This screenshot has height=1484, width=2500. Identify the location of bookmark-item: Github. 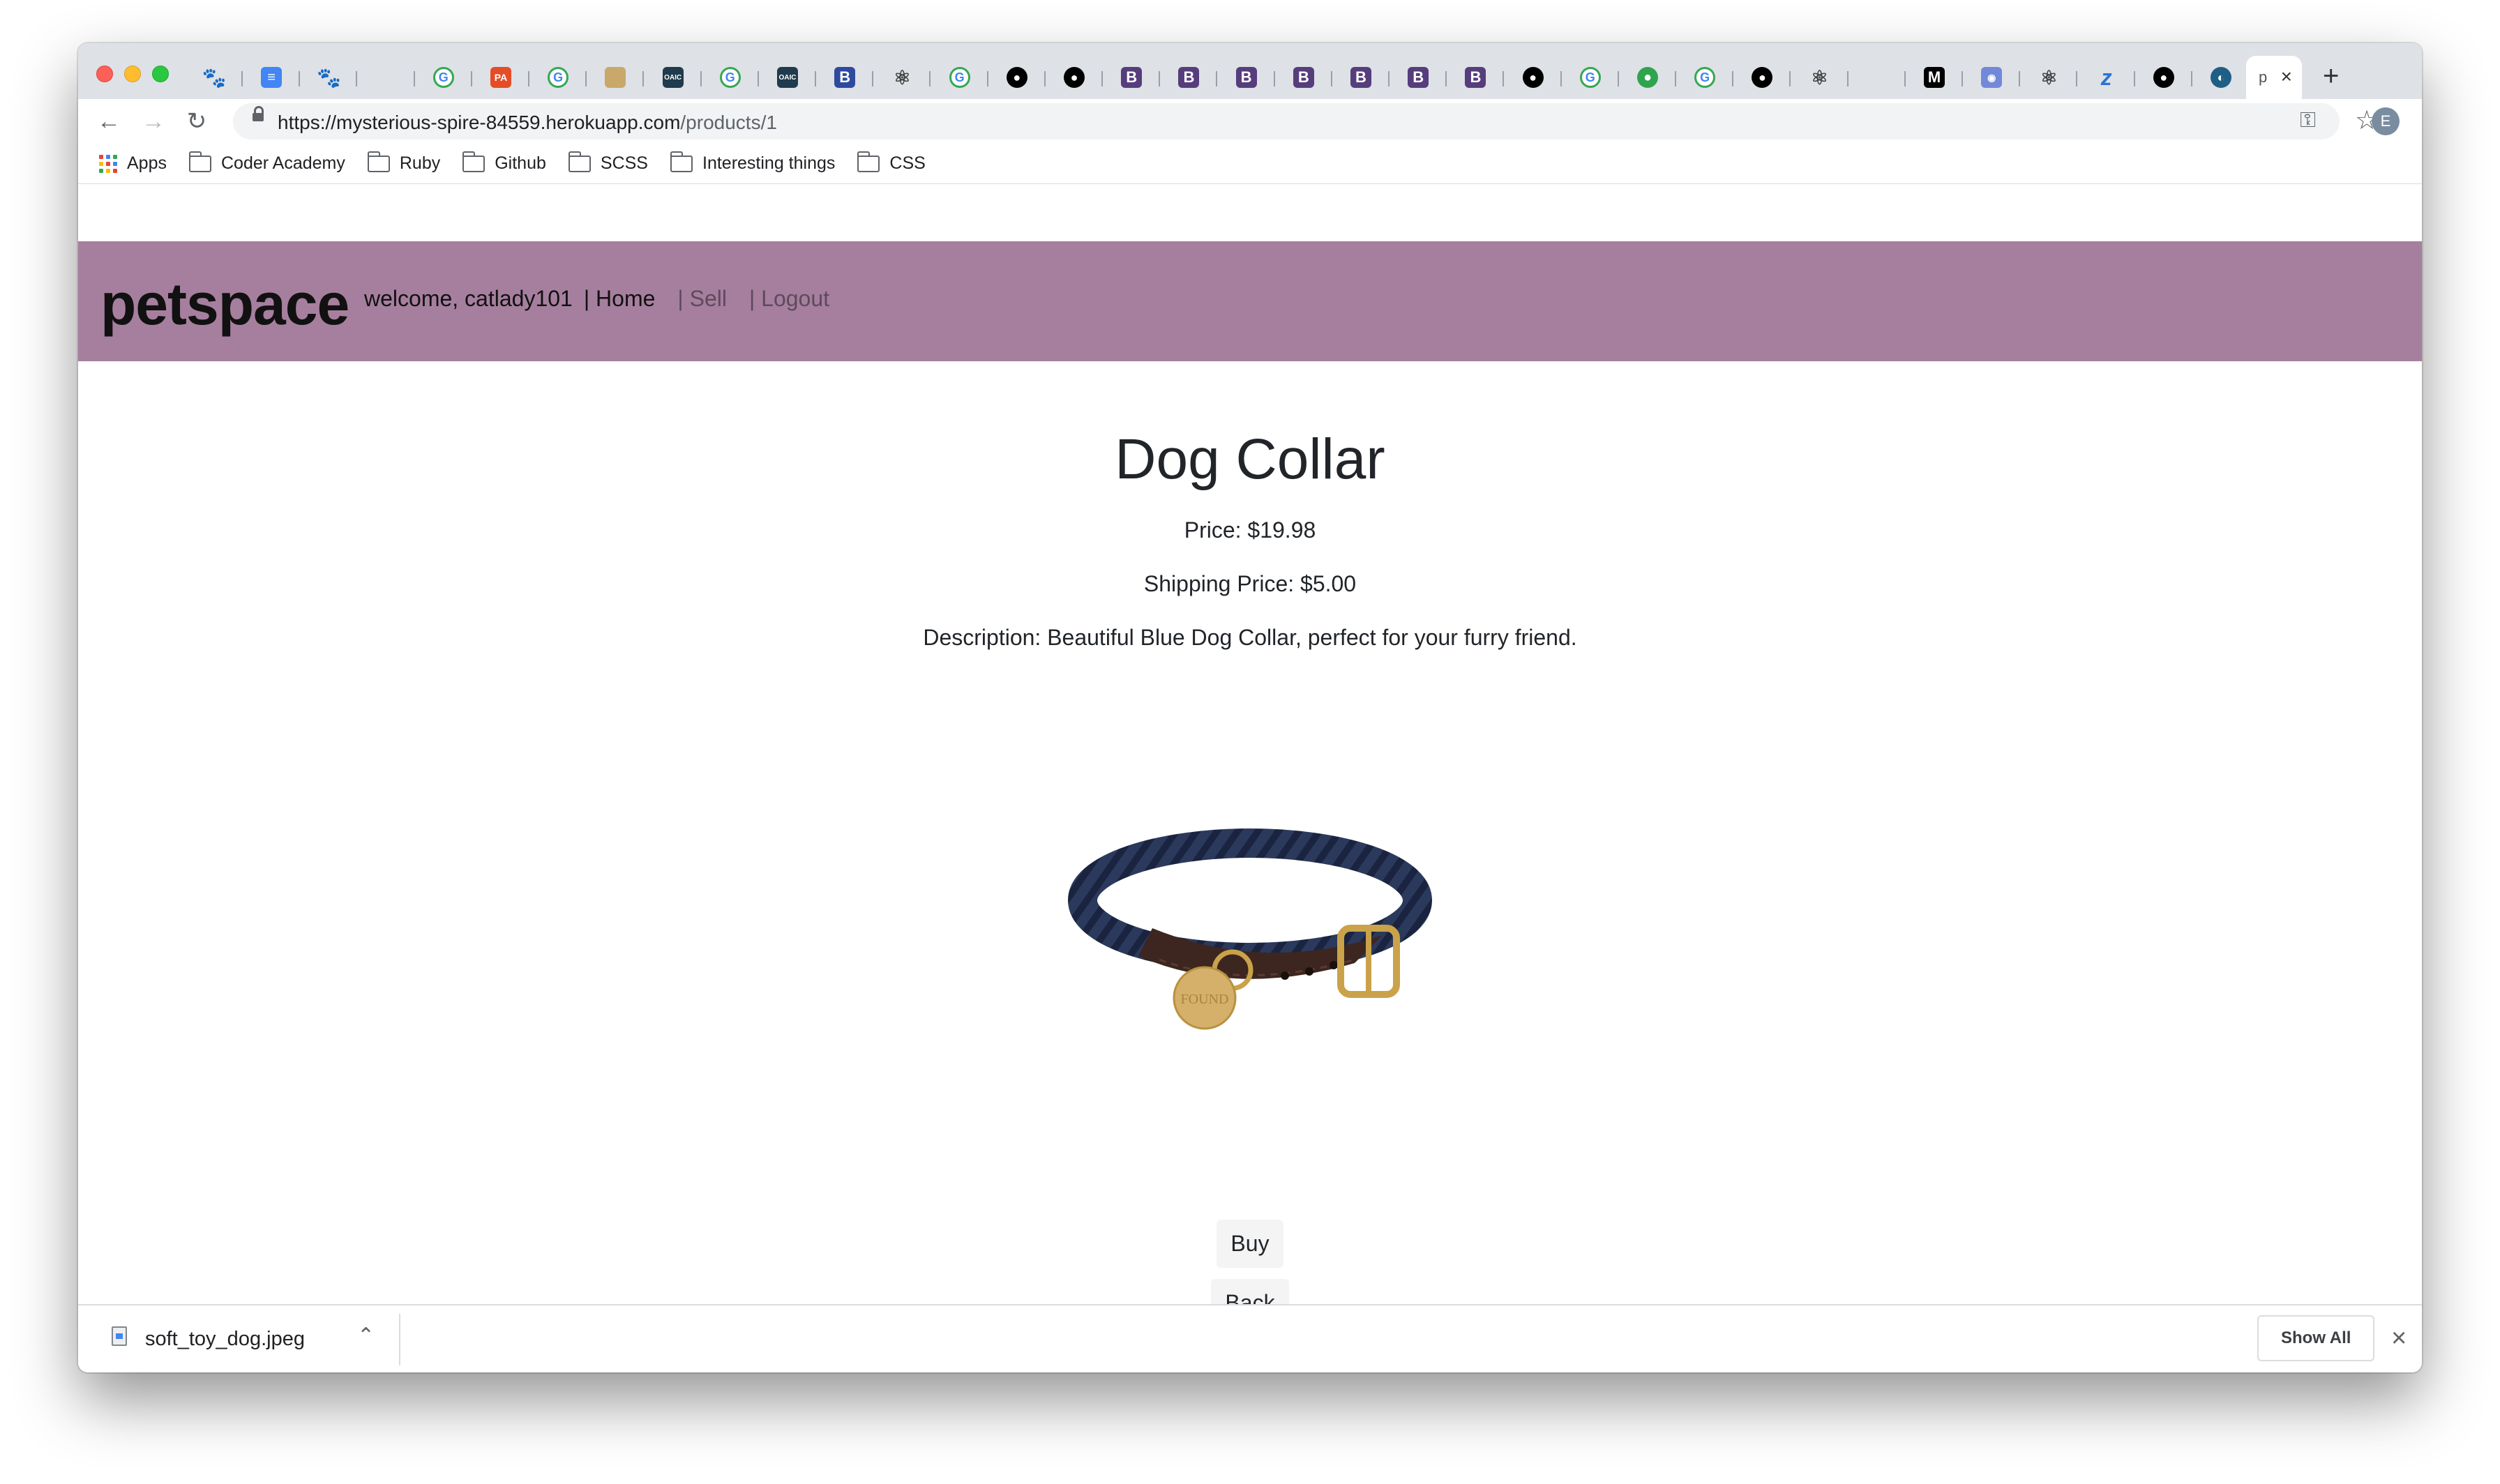
(504, 162).